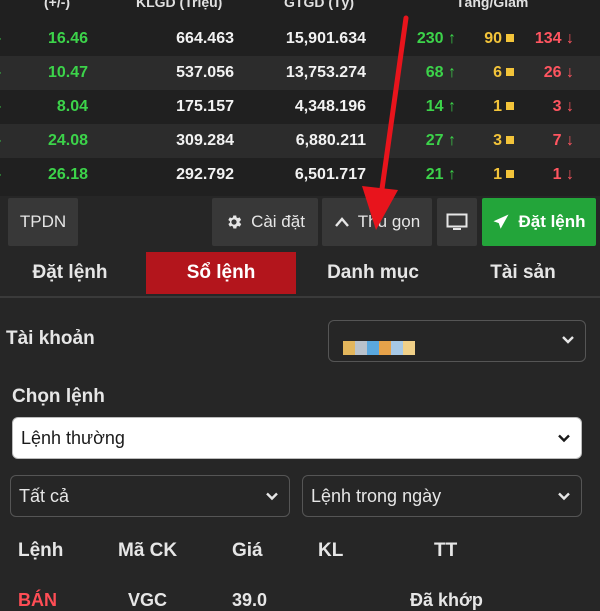 This screenshot has width=600, height=611. What do you see at coordinates (552, 72) in the screenshot?
I see `decliners-value: 26` at bounding box center [552, 72].